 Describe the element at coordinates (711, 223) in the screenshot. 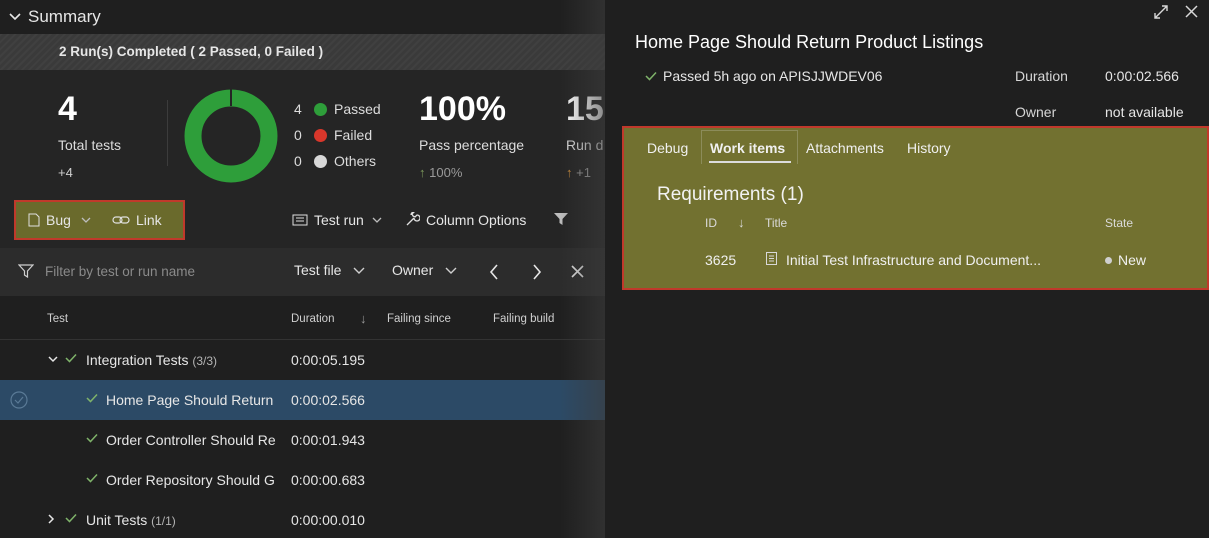

I see `col-id: ID` at that location.